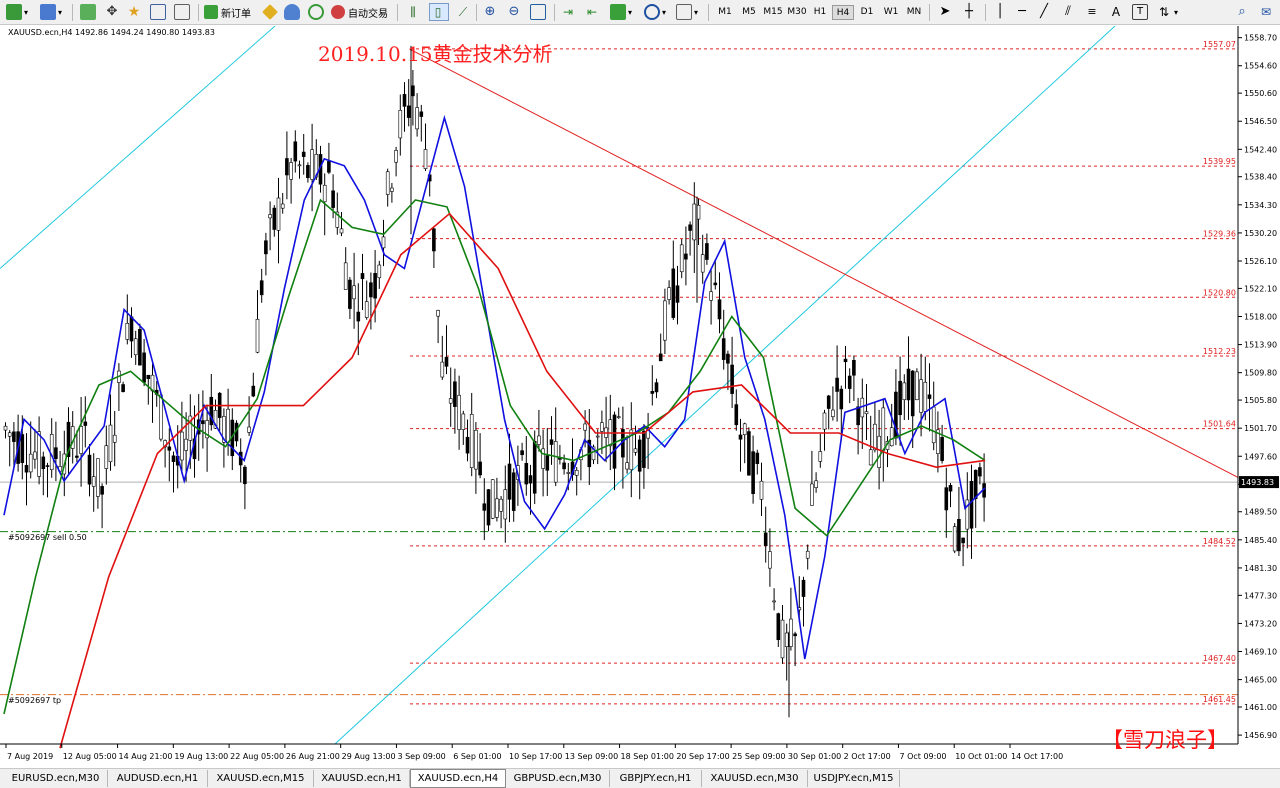 The width and height of the screenshot is (1280, 788). I want to click on chart-shift-button: ⇤, so click(592, 12).